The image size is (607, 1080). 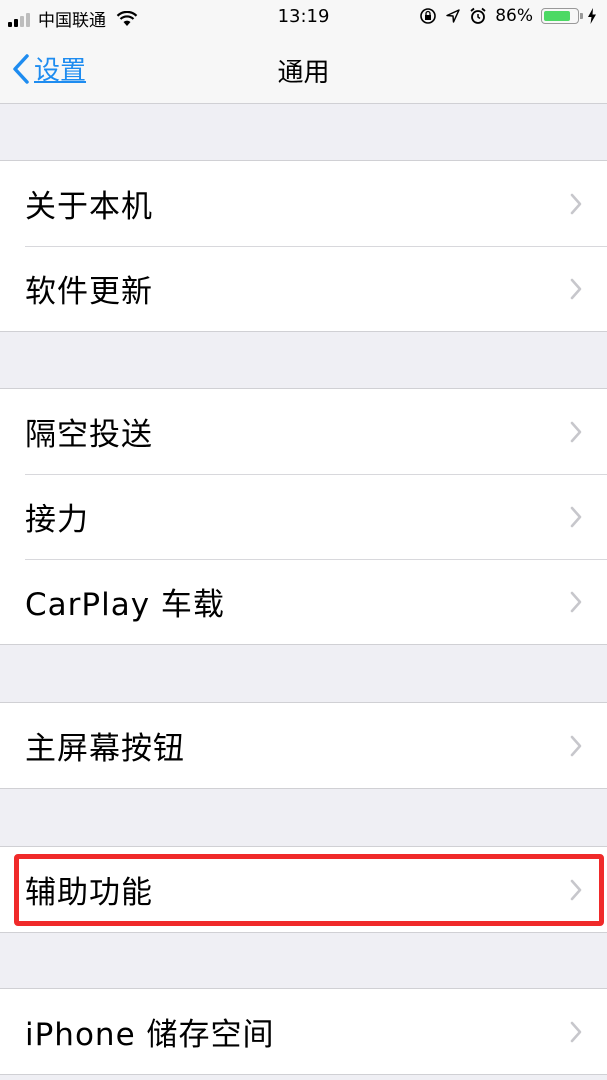 I want to click on location-icon, so click(x=453, y=16).